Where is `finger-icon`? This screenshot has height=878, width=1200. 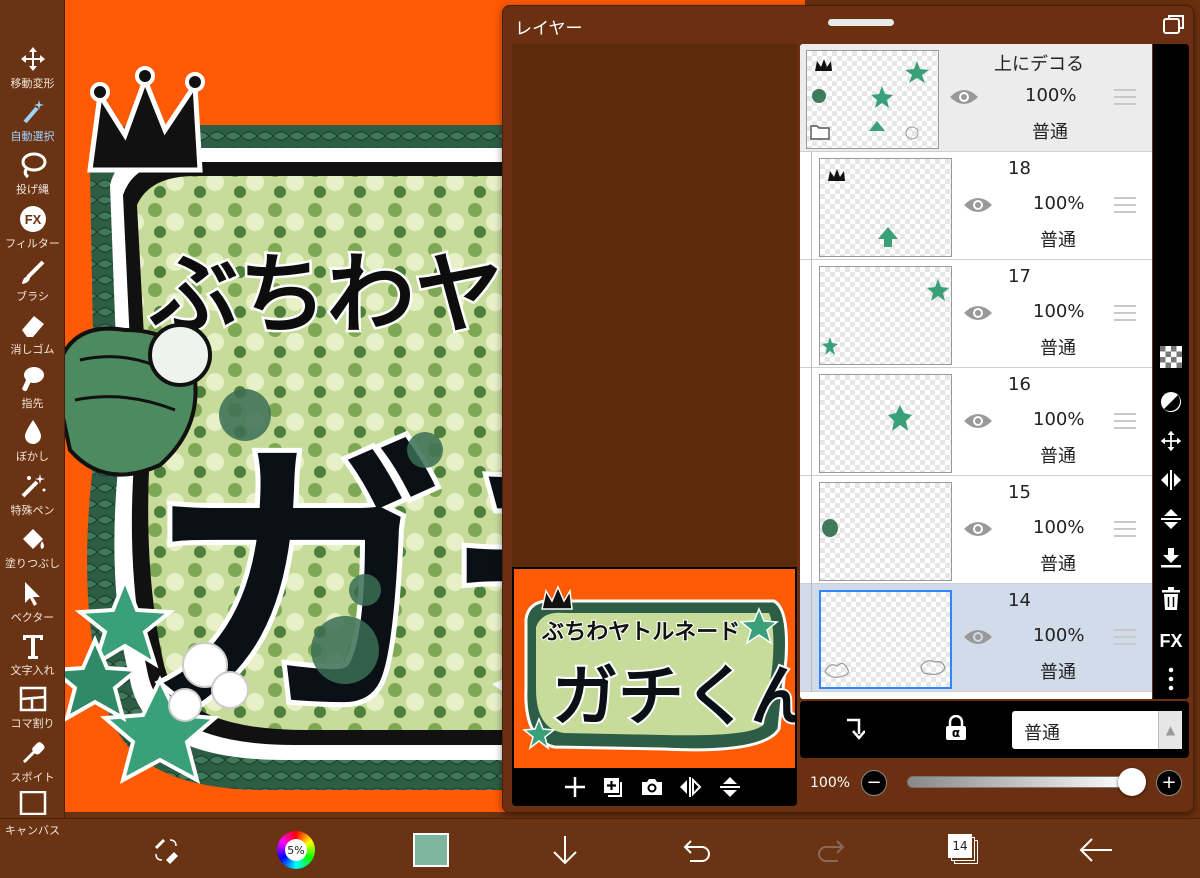
finger-icon is located at coordinates (33, 379).